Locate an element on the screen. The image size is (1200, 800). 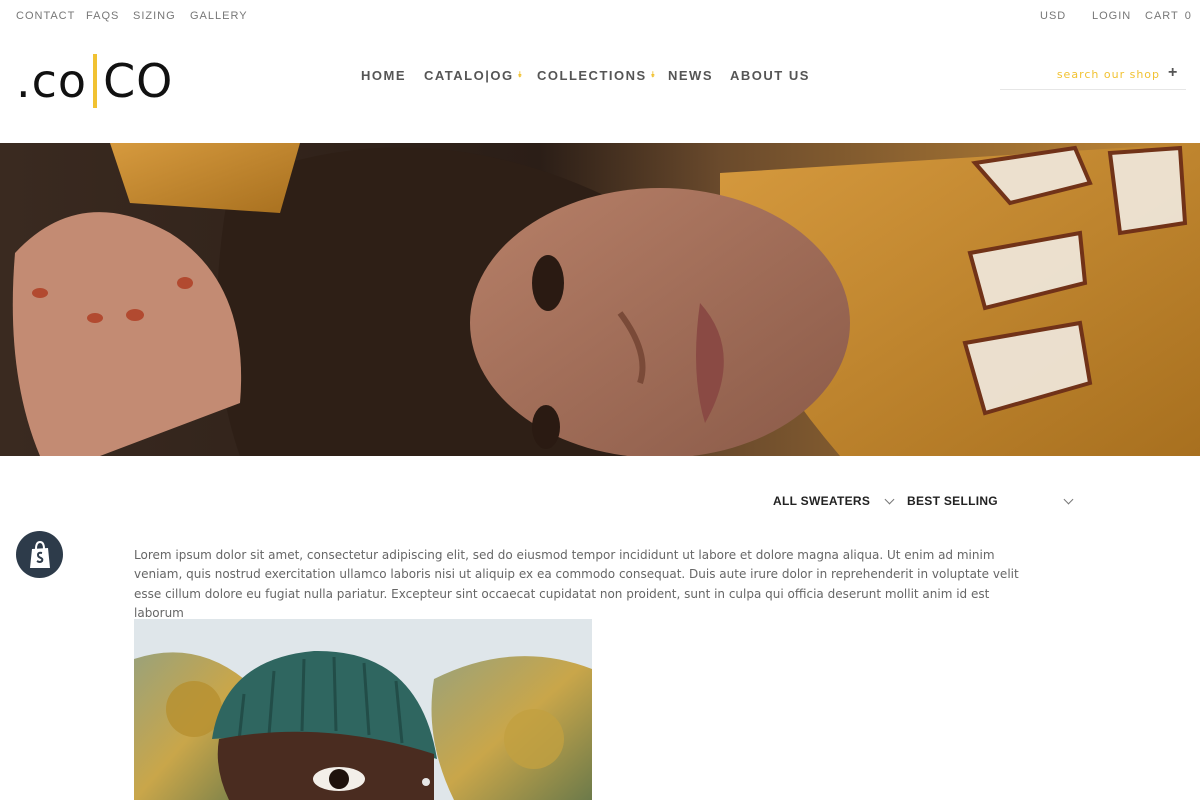
category-filter-label: ALL SWEATERS is located at coordinates (822, 501).